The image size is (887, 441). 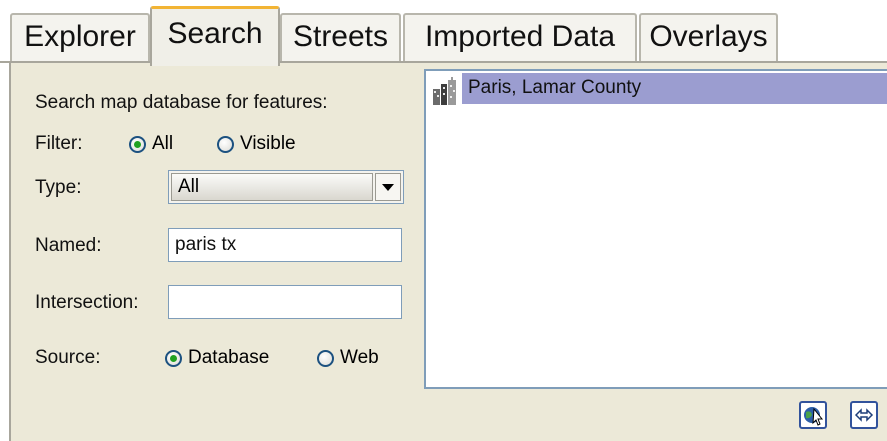 I want to click on source-database-label: Database, so click(x=229, y=357).